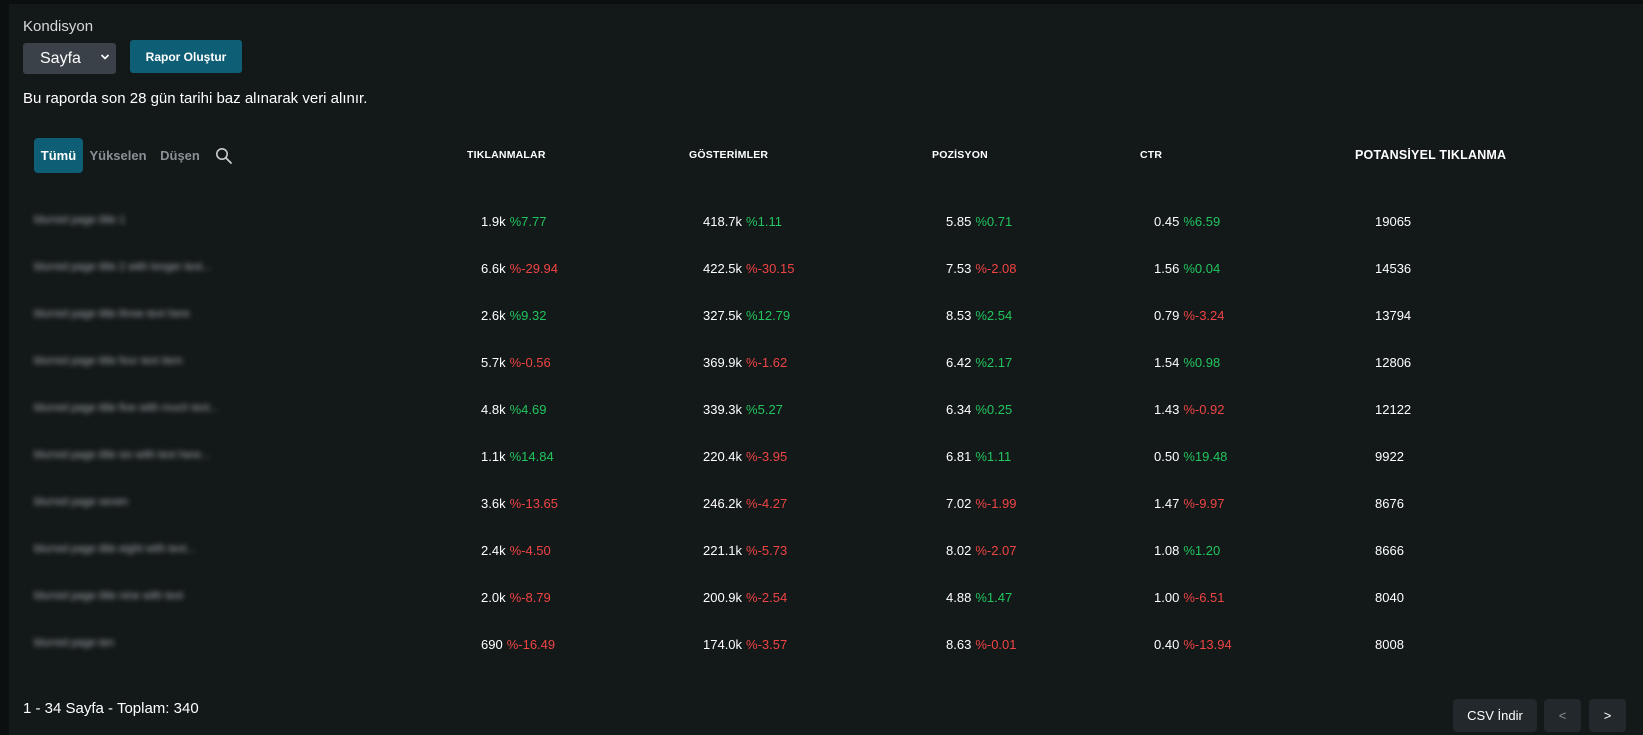 This screenshot has width=1643, height=735. What do you see at coordinates (723, 503) in the screenshot?
I see `row-impressions-value: 246.2k` at bounding box center [723, 503].